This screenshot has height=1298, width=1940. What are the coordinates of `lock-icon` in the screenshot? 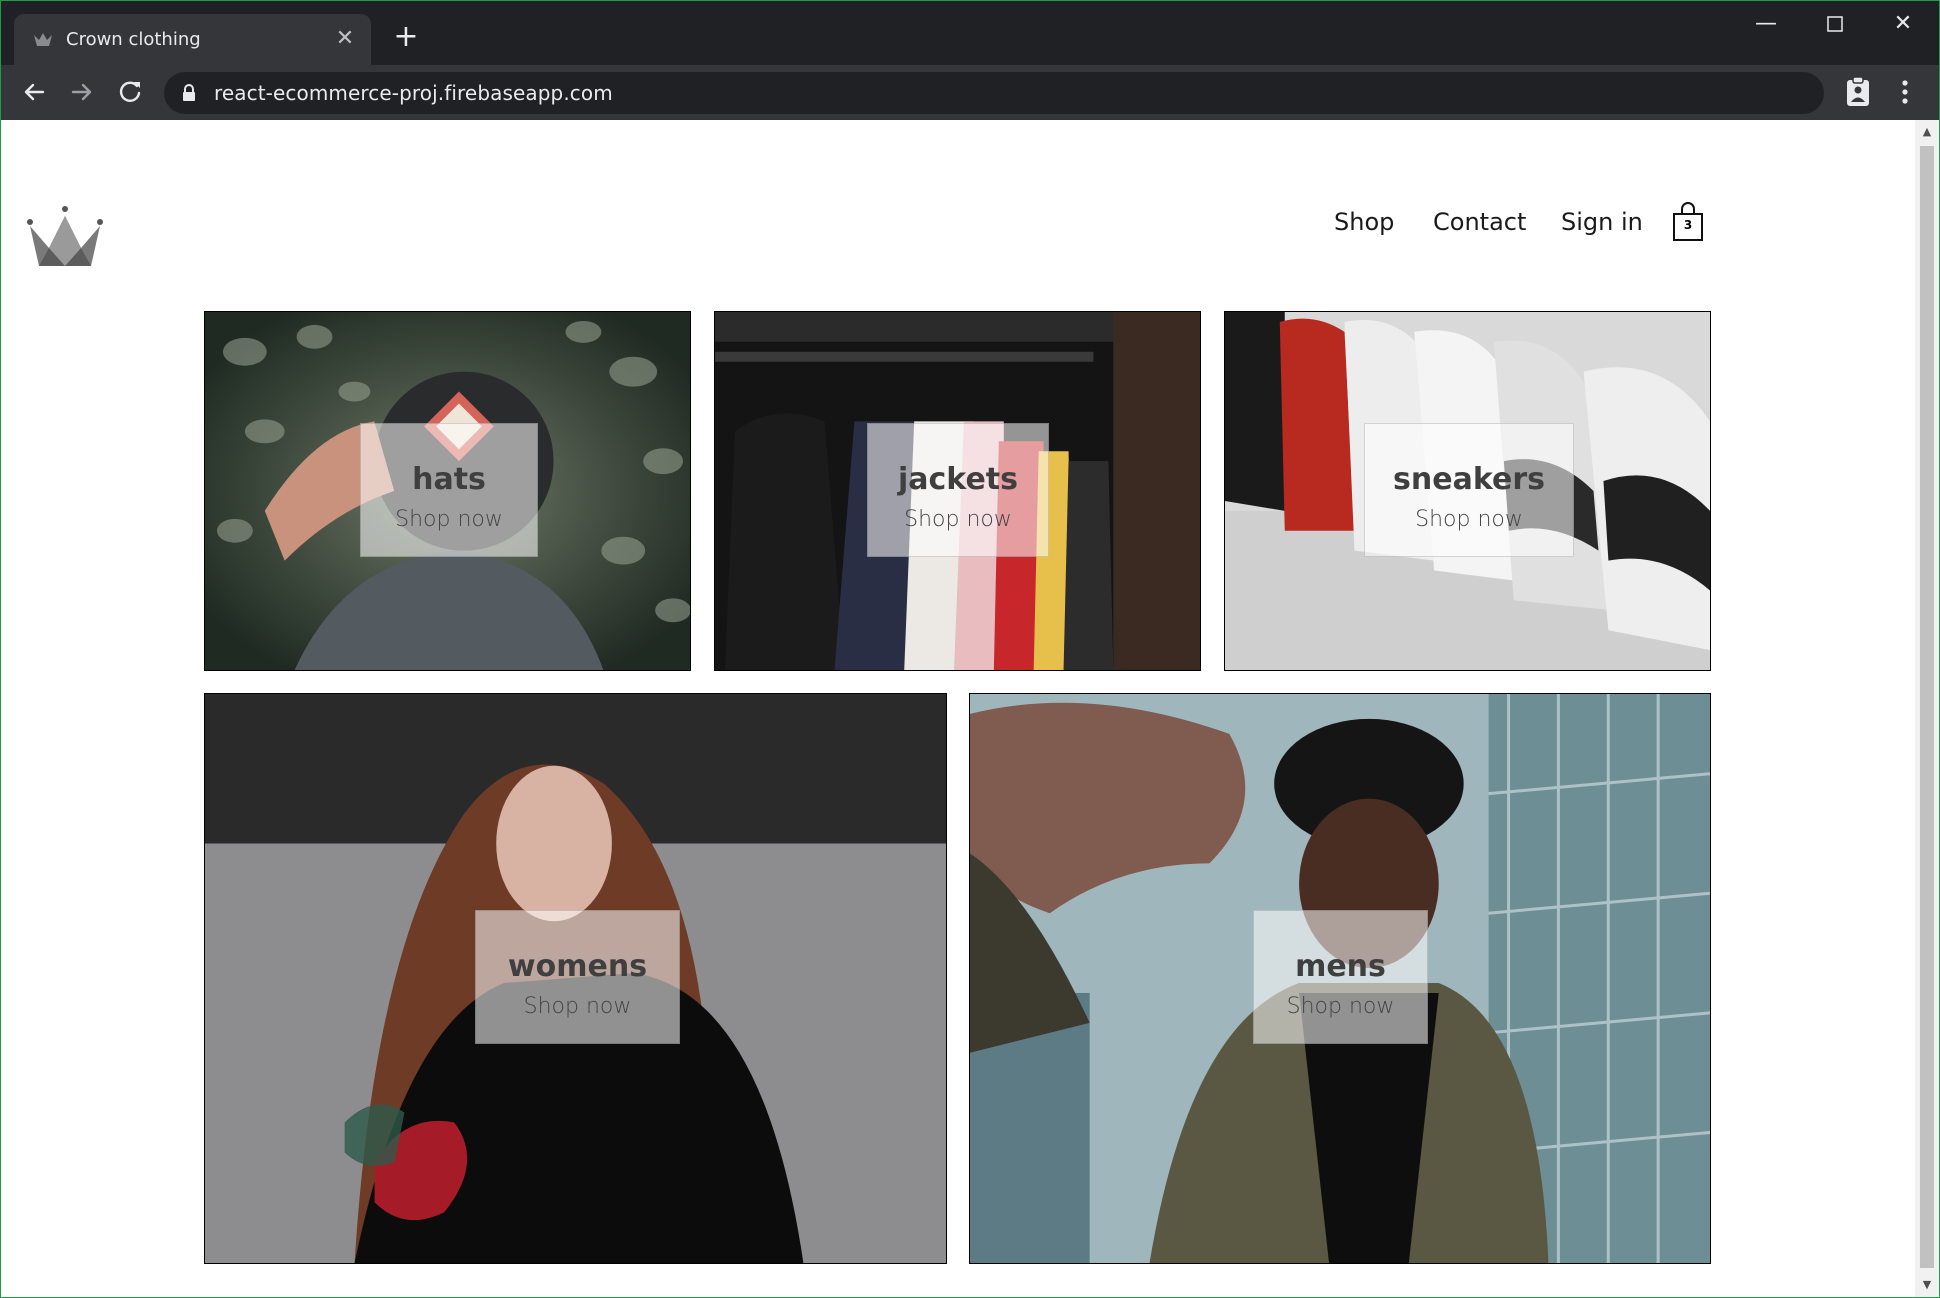 It's located at (189, 92).